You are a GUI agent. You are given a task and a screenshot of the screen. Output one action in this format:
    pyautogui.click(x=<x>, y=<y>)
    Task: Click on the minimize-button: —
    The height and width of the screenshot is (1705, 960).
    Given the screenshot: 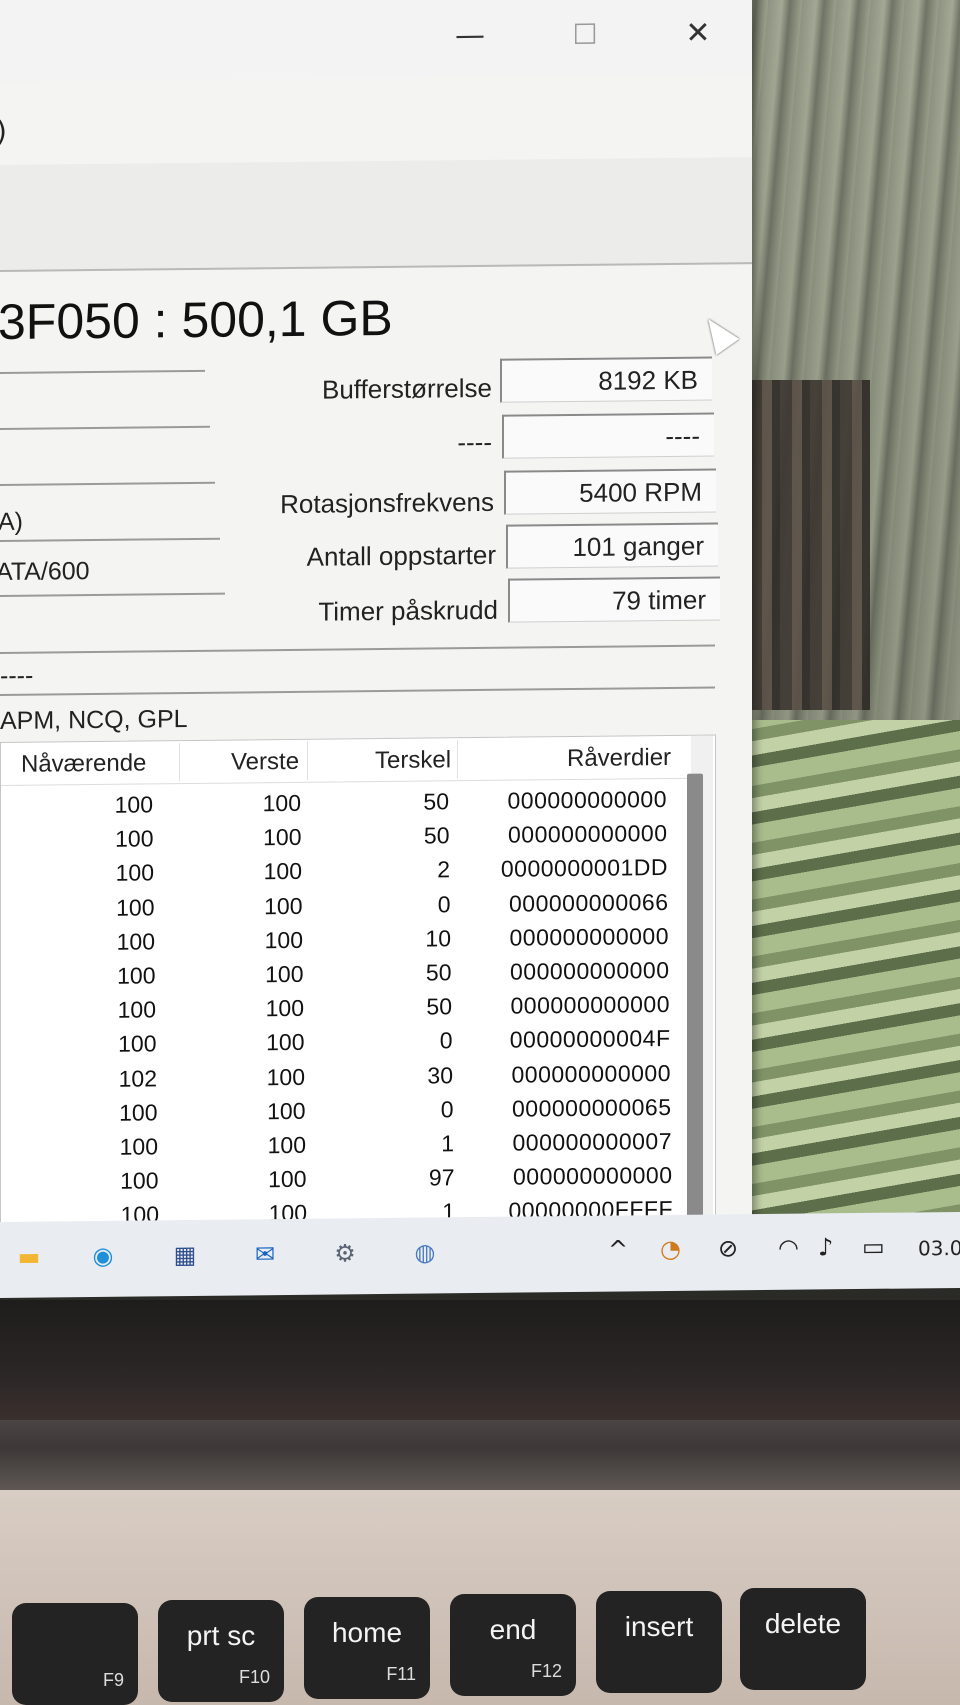 What is the action you would take?
    pyautogui.click(x=470, y=35)
    